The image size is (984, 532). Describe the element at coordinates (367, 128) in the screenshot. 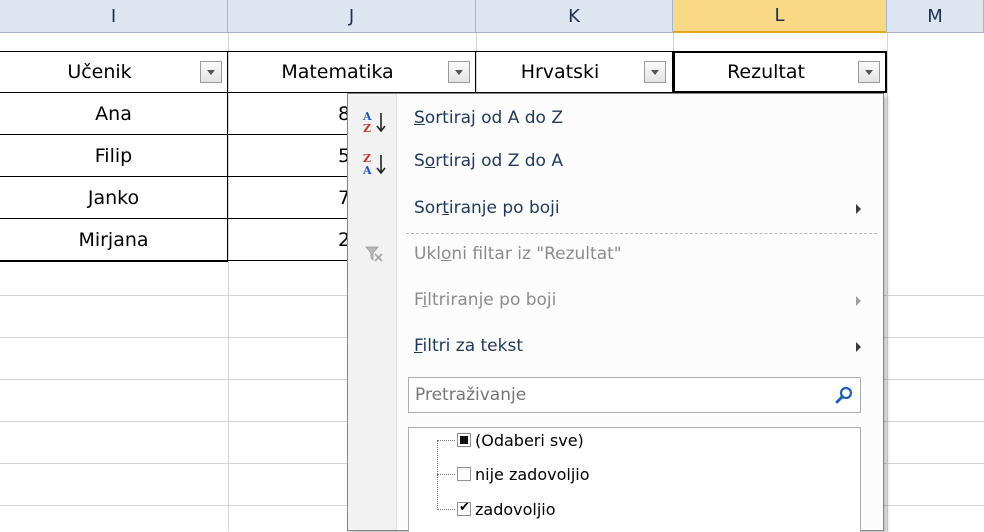

I see `svg-text: Z` at that location.